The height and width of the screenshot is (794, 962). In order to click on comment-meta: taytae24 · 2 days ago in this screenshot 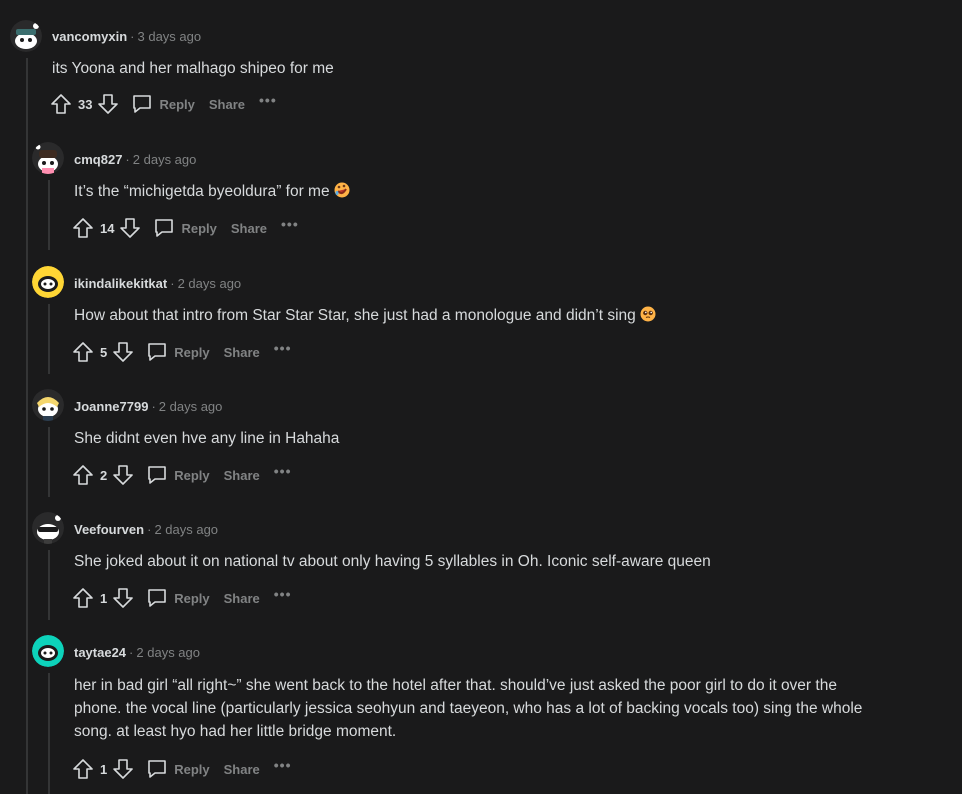, I will do `click(137, 653)`.